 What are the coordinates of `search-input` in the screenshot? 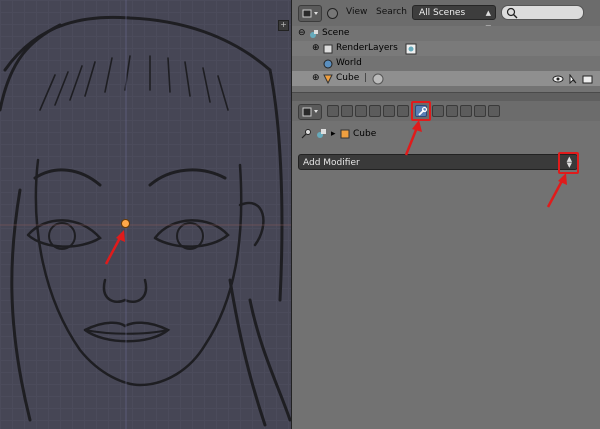 It's located at (542, 12).